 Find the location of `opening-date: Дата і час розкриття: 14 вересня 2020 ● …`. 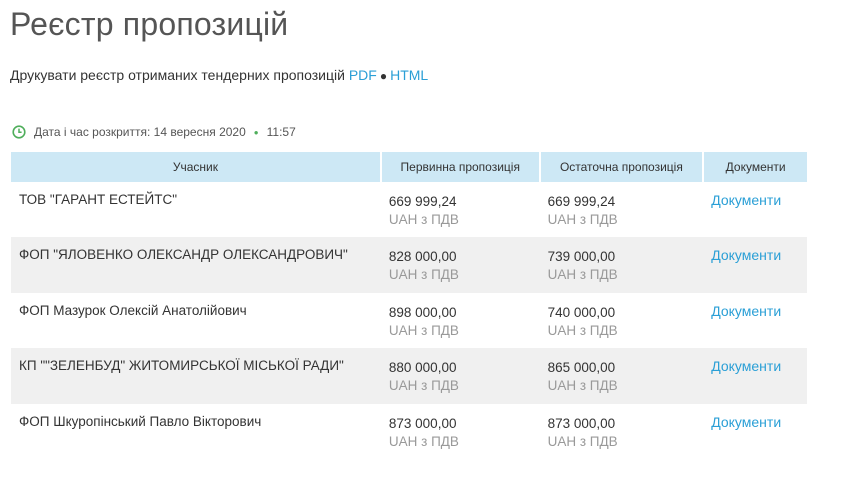

opening-date: Дата і час розкриття: 14 вересня 2020 ● … is located at coordinates (154, 132).